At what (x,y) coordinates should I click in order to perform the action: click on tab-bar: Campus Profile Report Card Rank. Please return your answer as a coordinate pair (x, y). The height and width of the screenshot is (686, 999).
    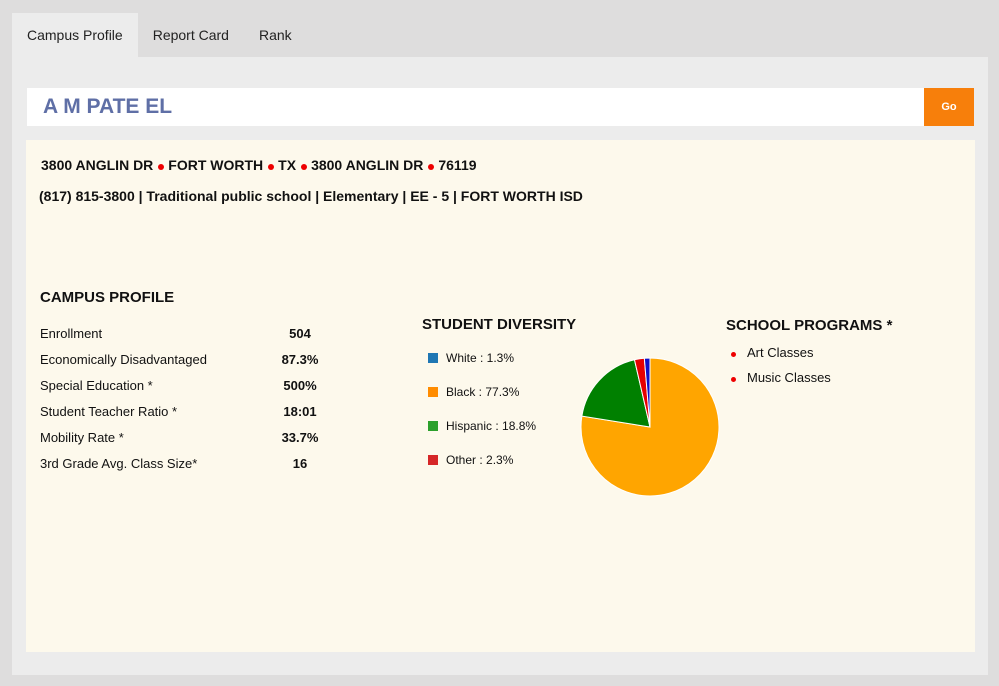
    Looking at the image, I should click on (159, 35).